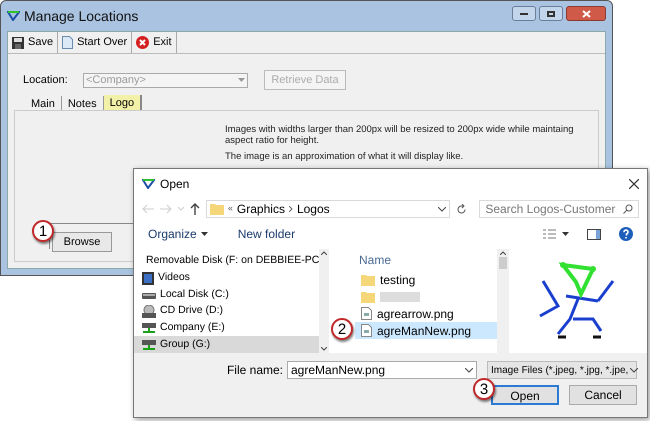 Image resolution: width=650 pixels, height=421 pixels. Describe the element at coordinates (626, 234) in the screenshot. I see `help-icon` at that location.